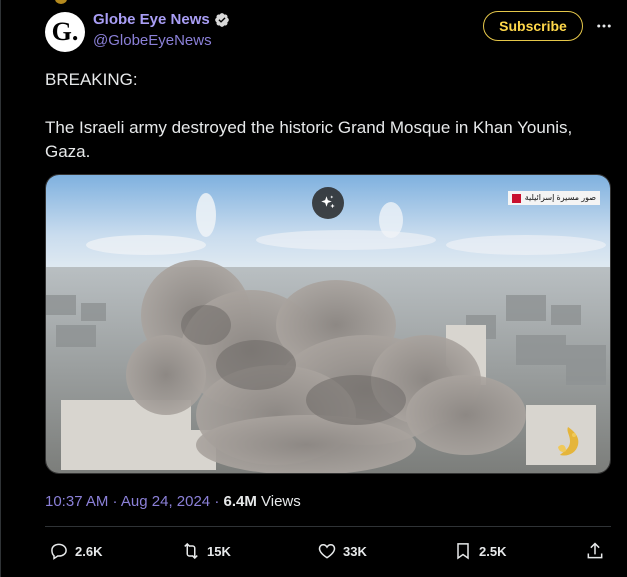 The image size is (627, 577). What do you see at coordinates (219, 551) in the screenshot?
I see `repost-count: 15K` at bounding box center [219, 551].